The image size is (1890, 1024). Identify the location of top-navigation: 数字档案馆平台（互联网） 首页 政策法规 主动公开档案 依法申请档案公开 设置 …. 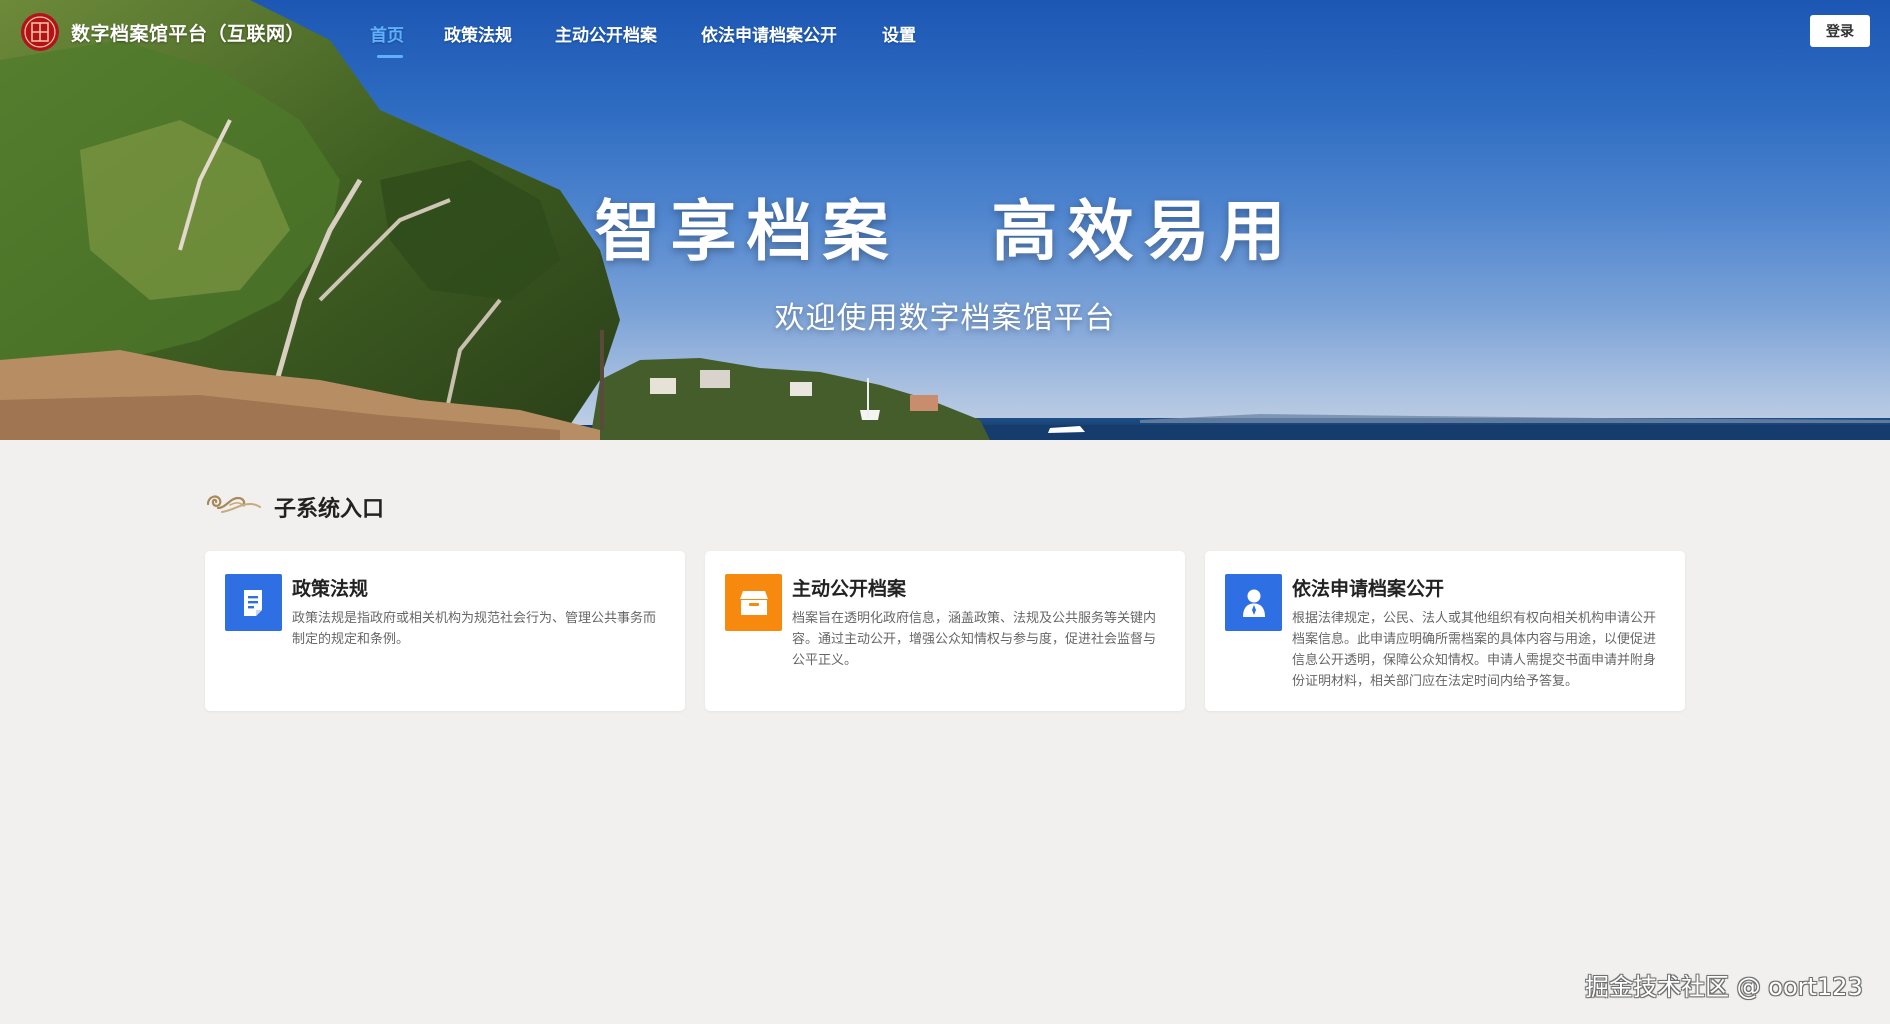
(945, 32).